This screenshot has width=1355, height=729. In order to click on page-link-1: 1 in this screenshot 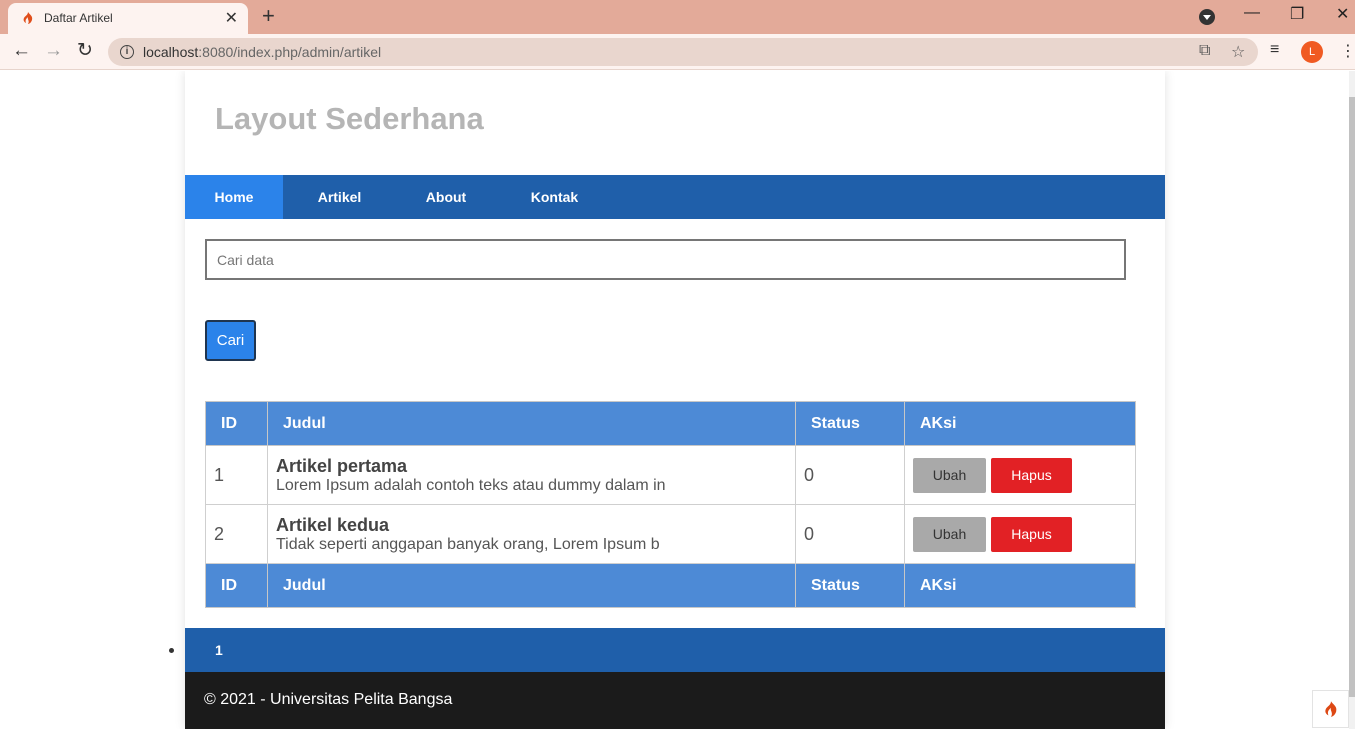, I will do `click(219, 650)`.